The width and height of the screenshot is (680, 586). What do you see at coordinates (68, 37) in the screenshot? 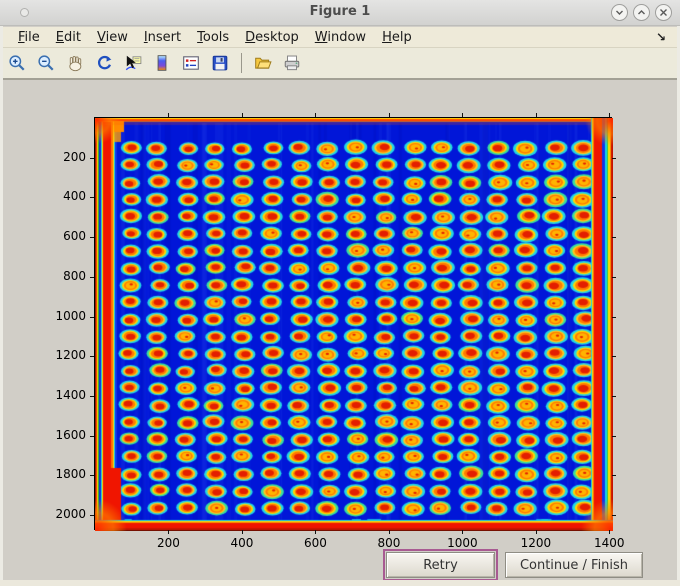
I see `menu-edit: Edit` at bounding box center [68, 37].